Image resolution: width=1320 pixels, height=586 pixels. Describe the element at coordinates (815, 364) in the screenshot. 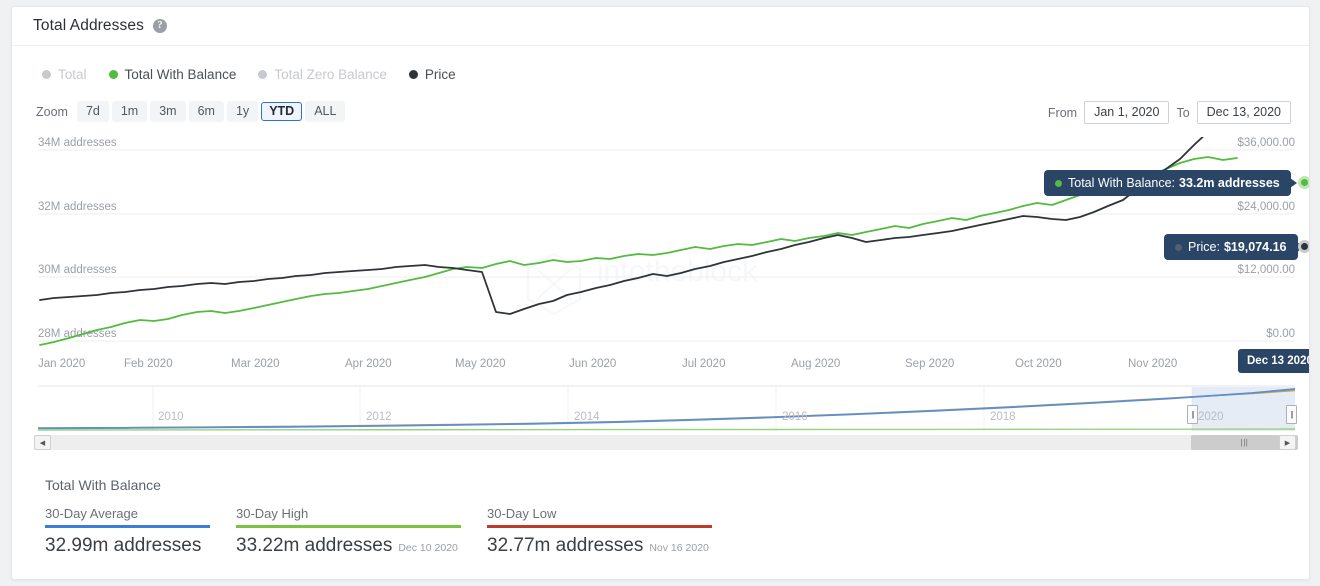

I see `x-axis-tick-label: Aug 2020` at that location.